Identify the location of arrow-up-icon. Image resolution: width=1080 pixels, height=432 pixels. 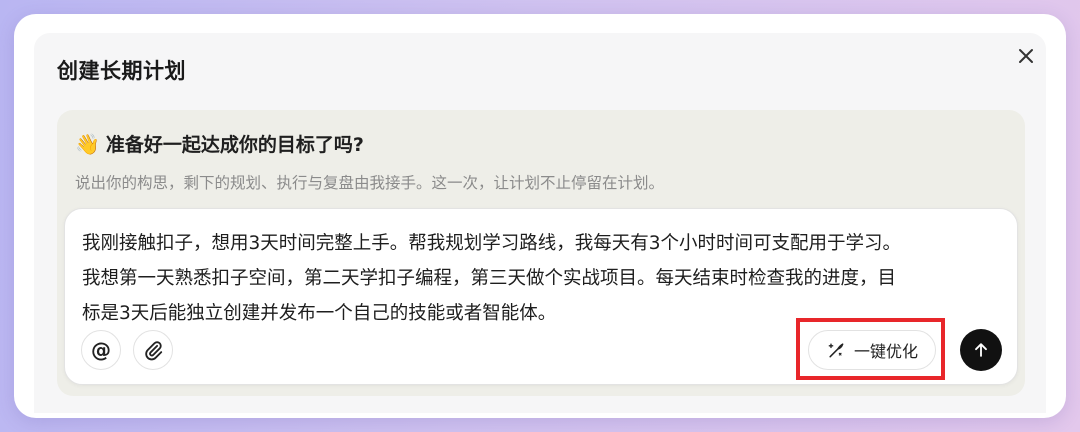
(981, 350).